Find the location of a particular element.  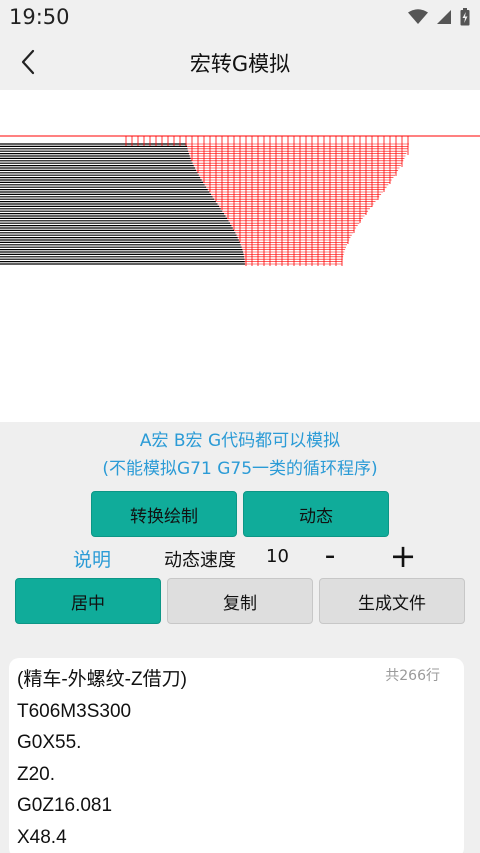

convert-draw-button: 转换绘制 is located at coordinates (164, 514).